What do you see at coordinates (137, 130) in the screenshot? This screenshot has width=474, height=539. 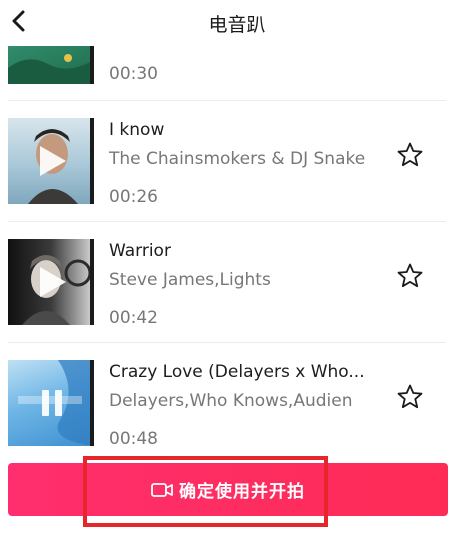 I see `track-title: I know` at bounding box center [137, 130].